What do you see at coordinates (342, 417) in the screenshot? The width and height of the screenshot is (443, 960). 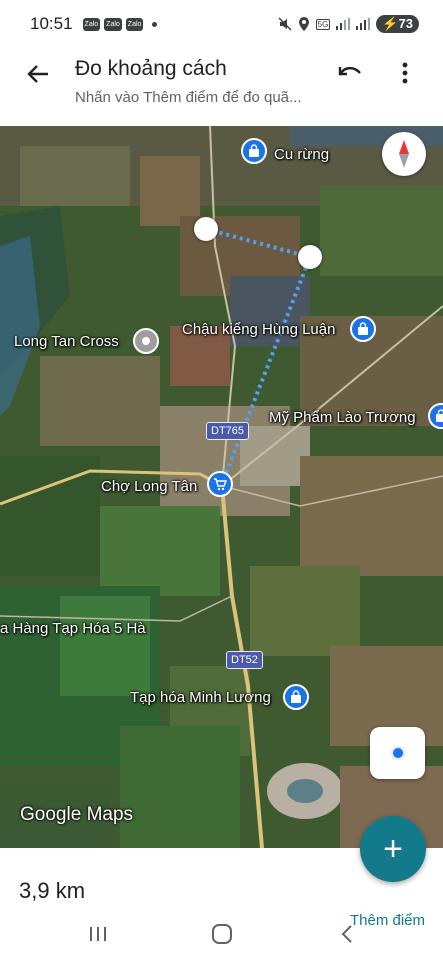 I see `place-label: Mỹ Phẩm Lào Trương` at bounding box center [342, 417].